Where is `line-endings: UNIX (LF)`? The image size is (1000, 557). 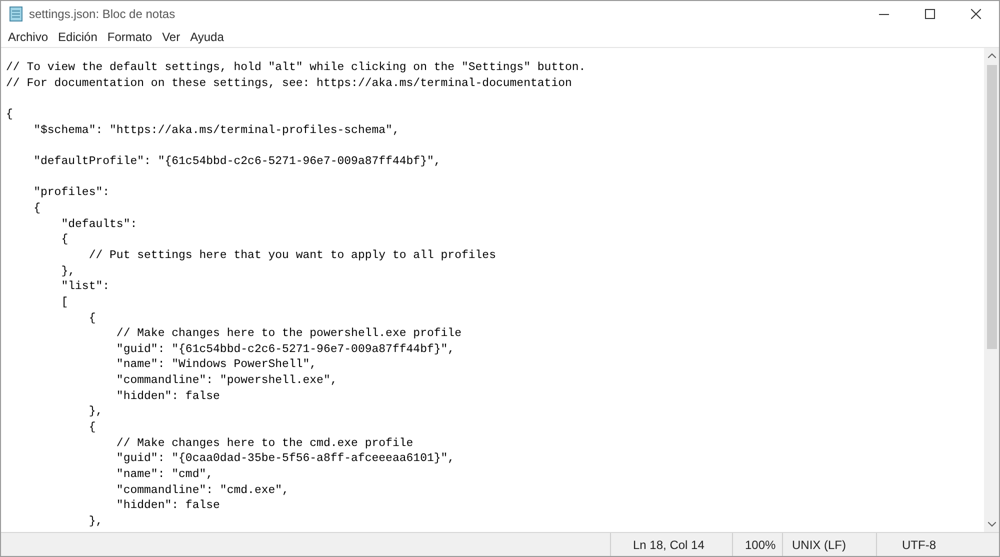 line-endings: UNIX (LF) is located at coordinates (819, 545).